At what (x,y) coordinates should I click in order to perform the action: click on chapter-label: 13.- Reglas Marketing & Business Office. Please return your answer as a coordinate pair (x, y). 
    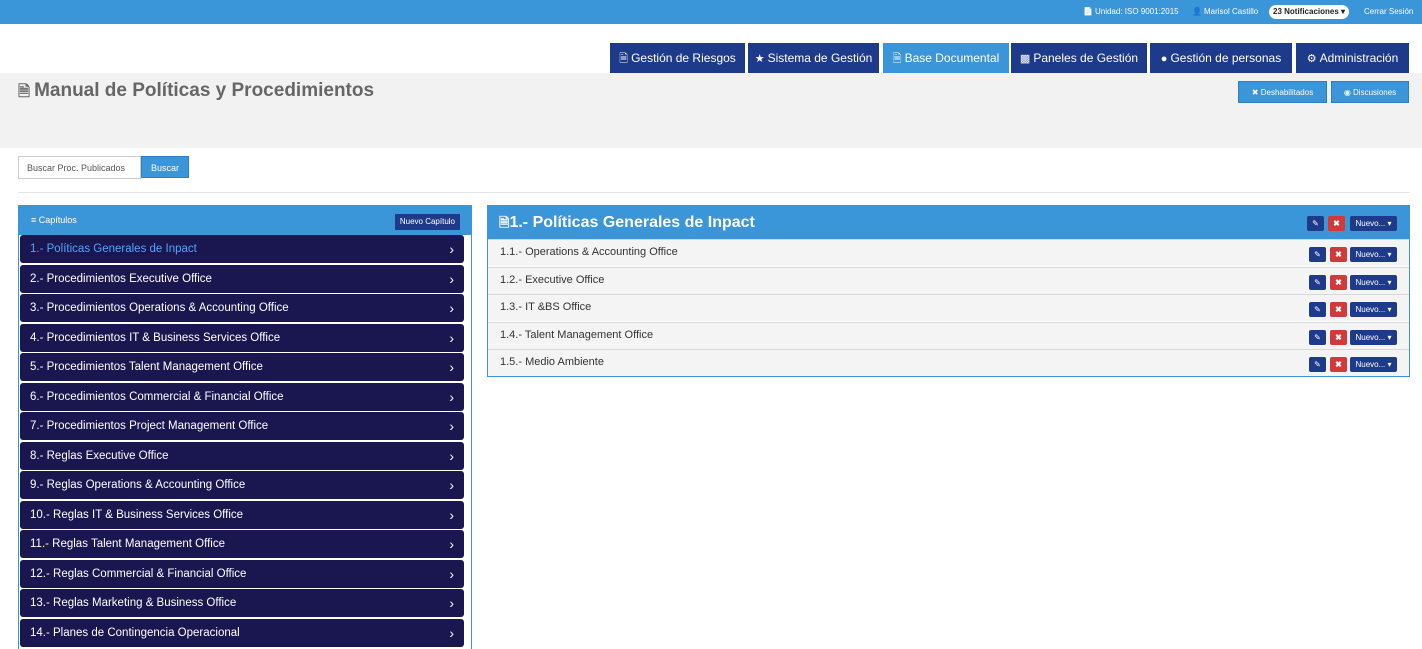
    Looking at the image, I should click on (133, 603).